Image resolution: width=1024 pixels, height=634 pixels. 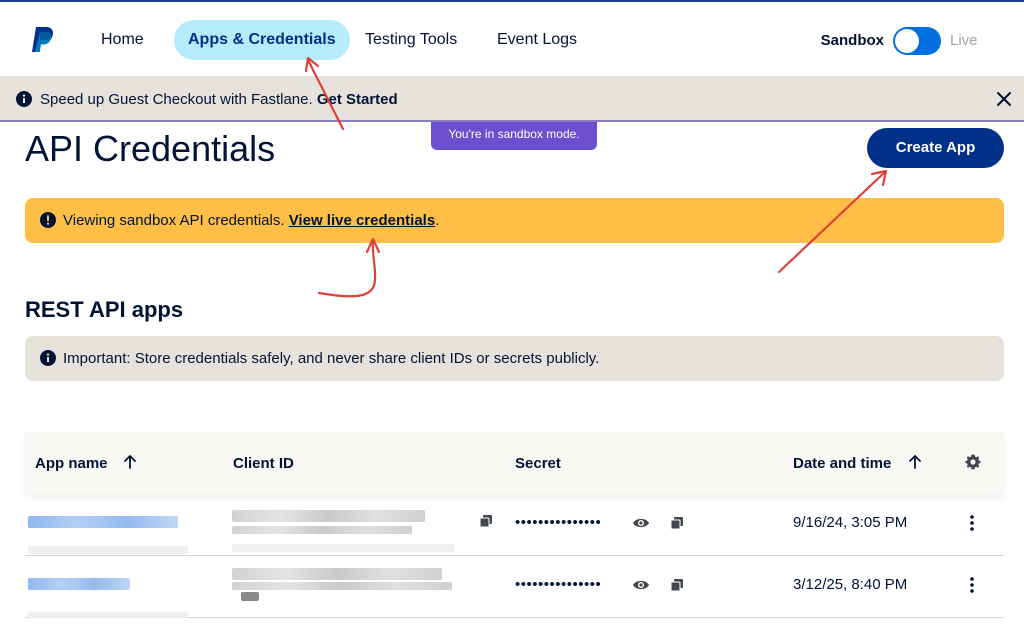 I want to click on sandbox-live-toggle, so click(x=917, y=41).